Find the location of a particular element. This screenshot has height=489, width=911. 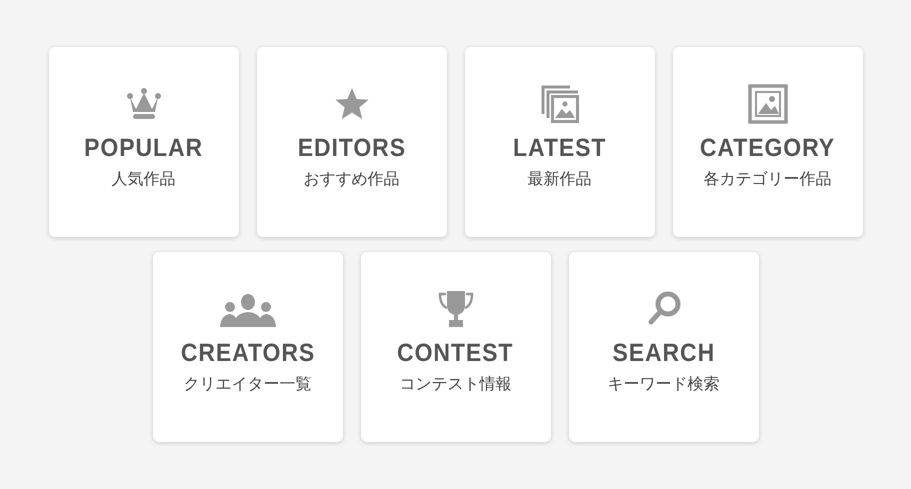

menu-tile: CONTEST コンテスト情報 is located at coordinates (455, 347).